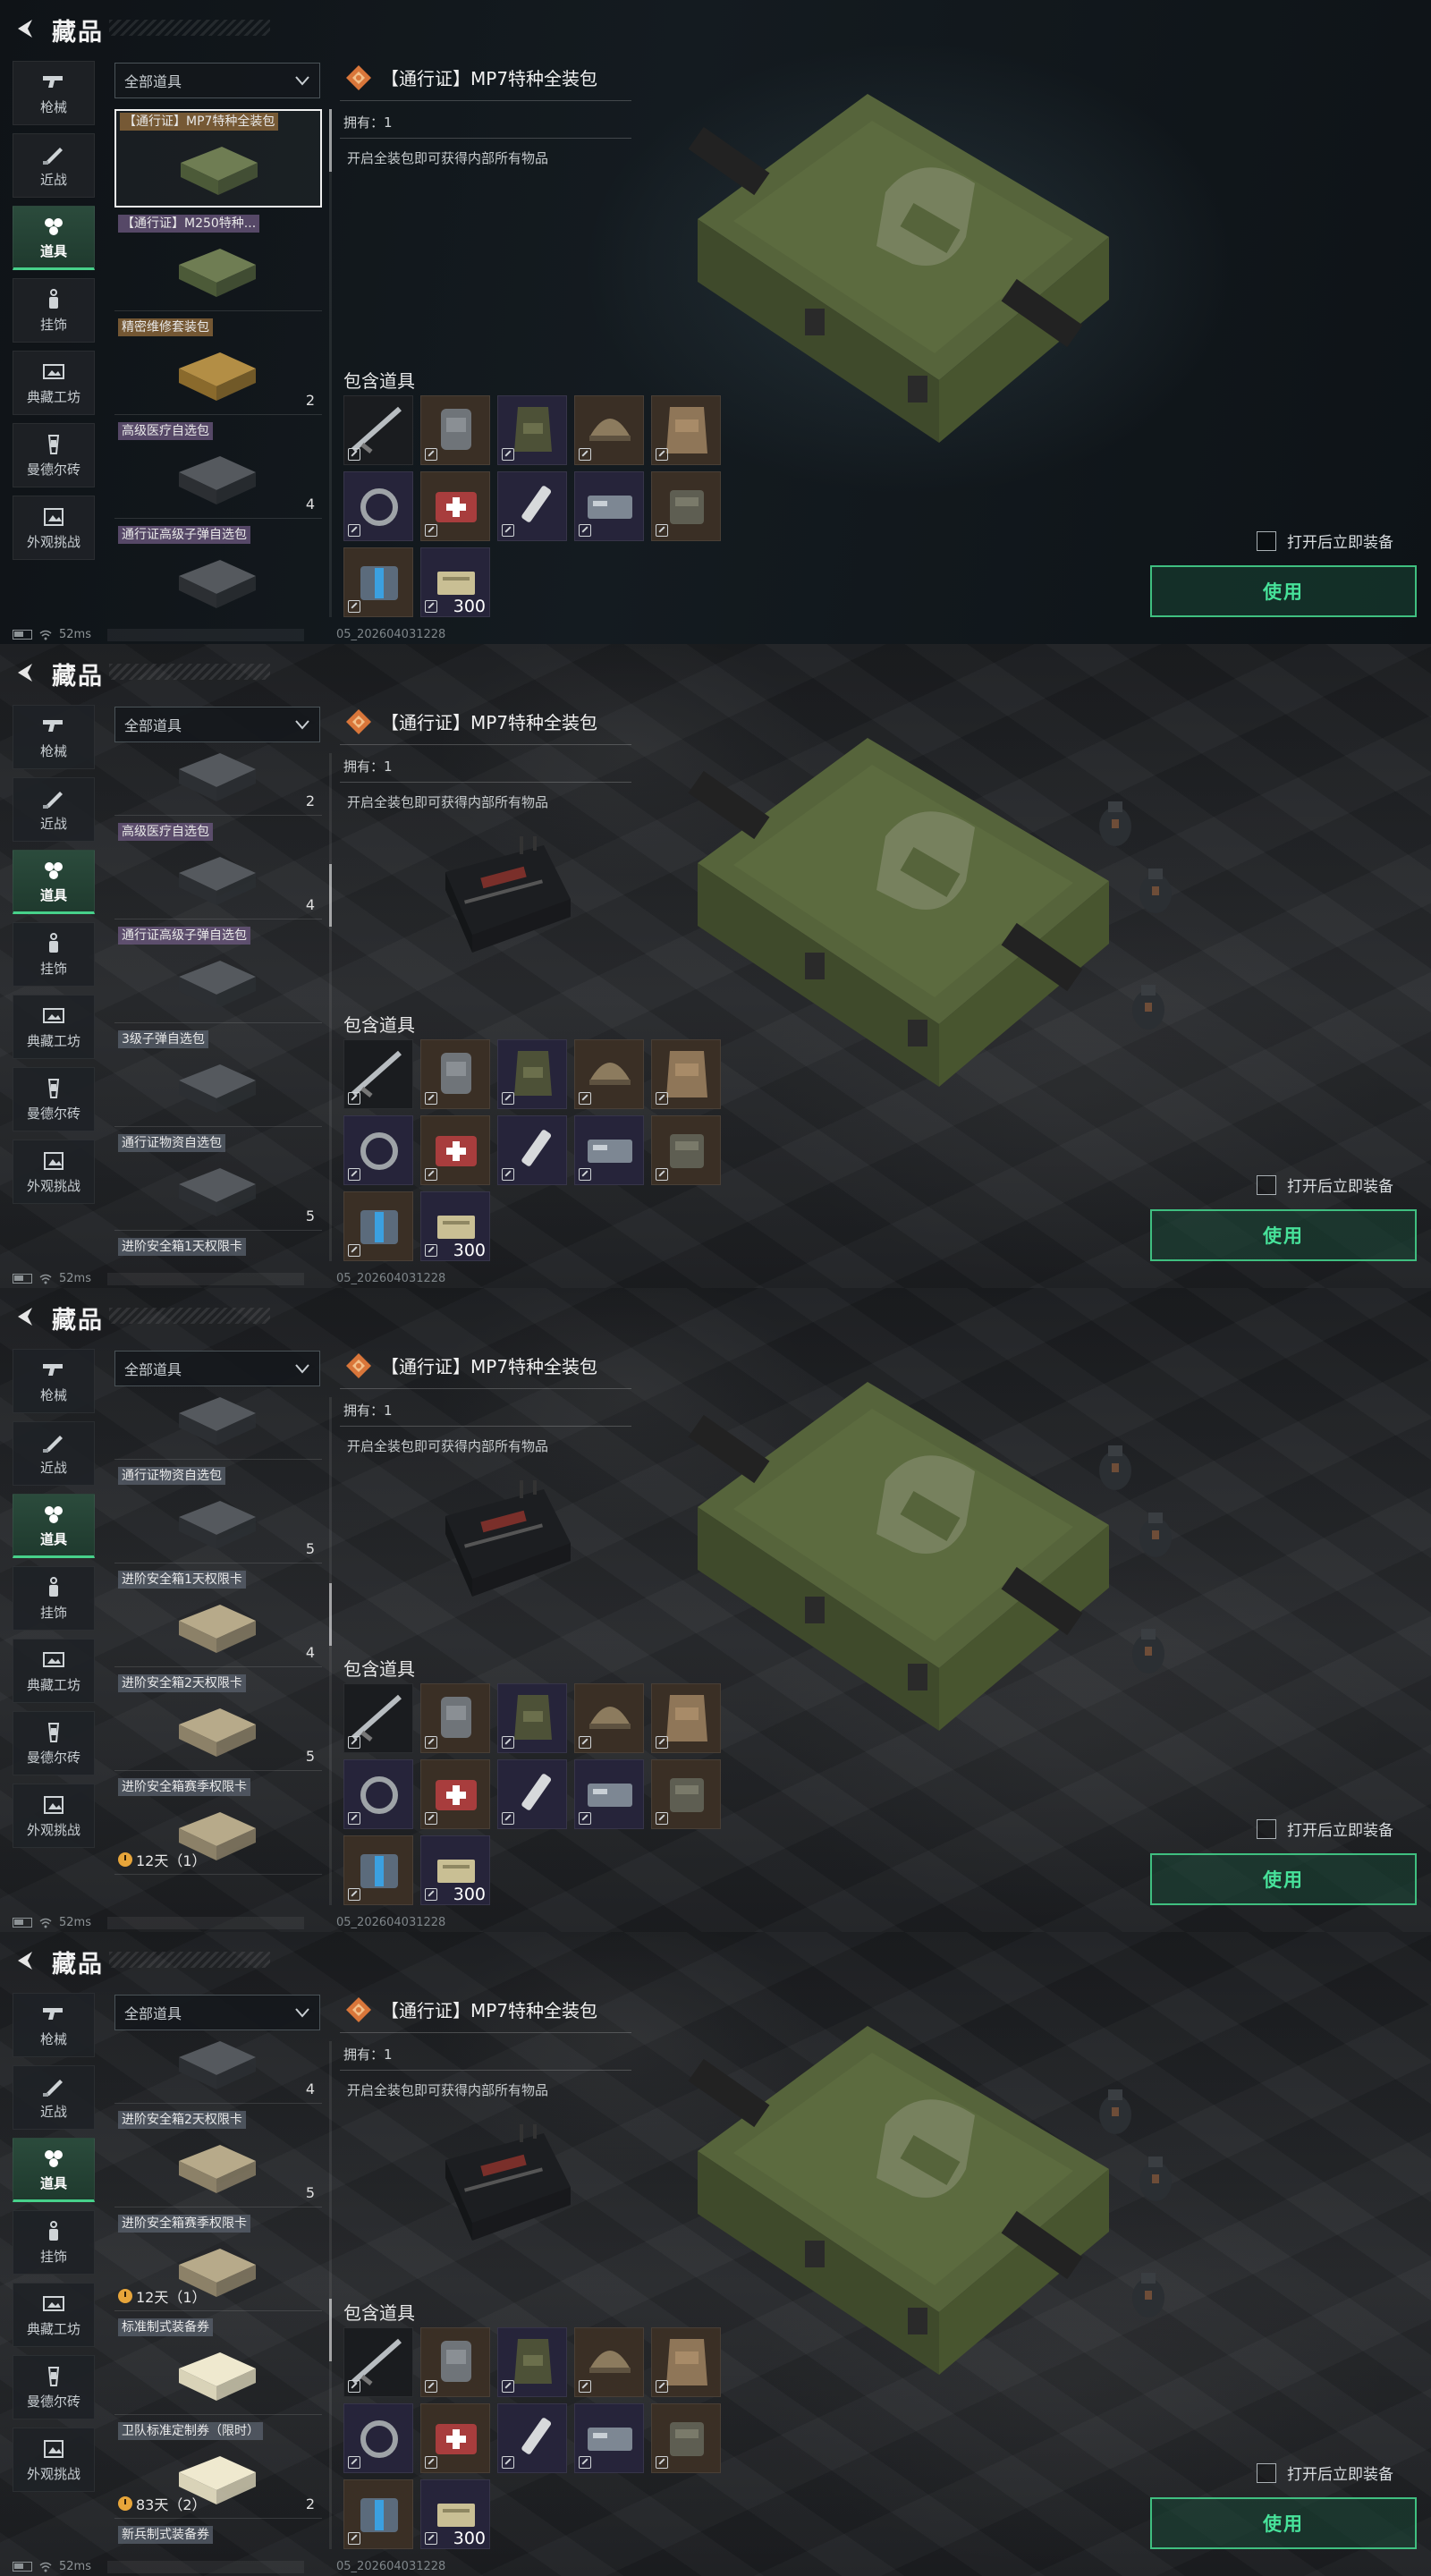 Image resolution: width=1431 pixels, height=2576 pixels. What do you see at coordinates (218, 1618) in the screenshot?
I see `list-item: 进阶安全箱1天权限卡 4` at bounding box center [218, 1618].